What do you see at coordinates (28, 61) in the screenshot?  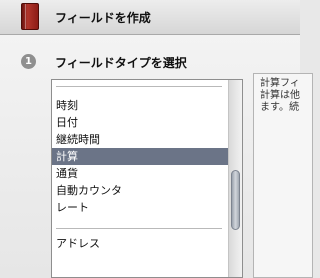 I see `step-number-badge: 1` at bounding box center [28, 61].